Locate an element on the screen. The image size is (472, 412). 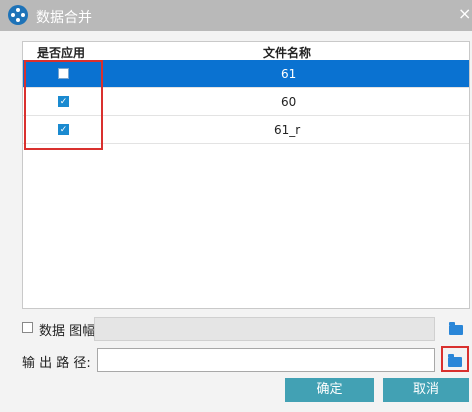
window-title: 数据合并 is located at coordinates (64, 18).